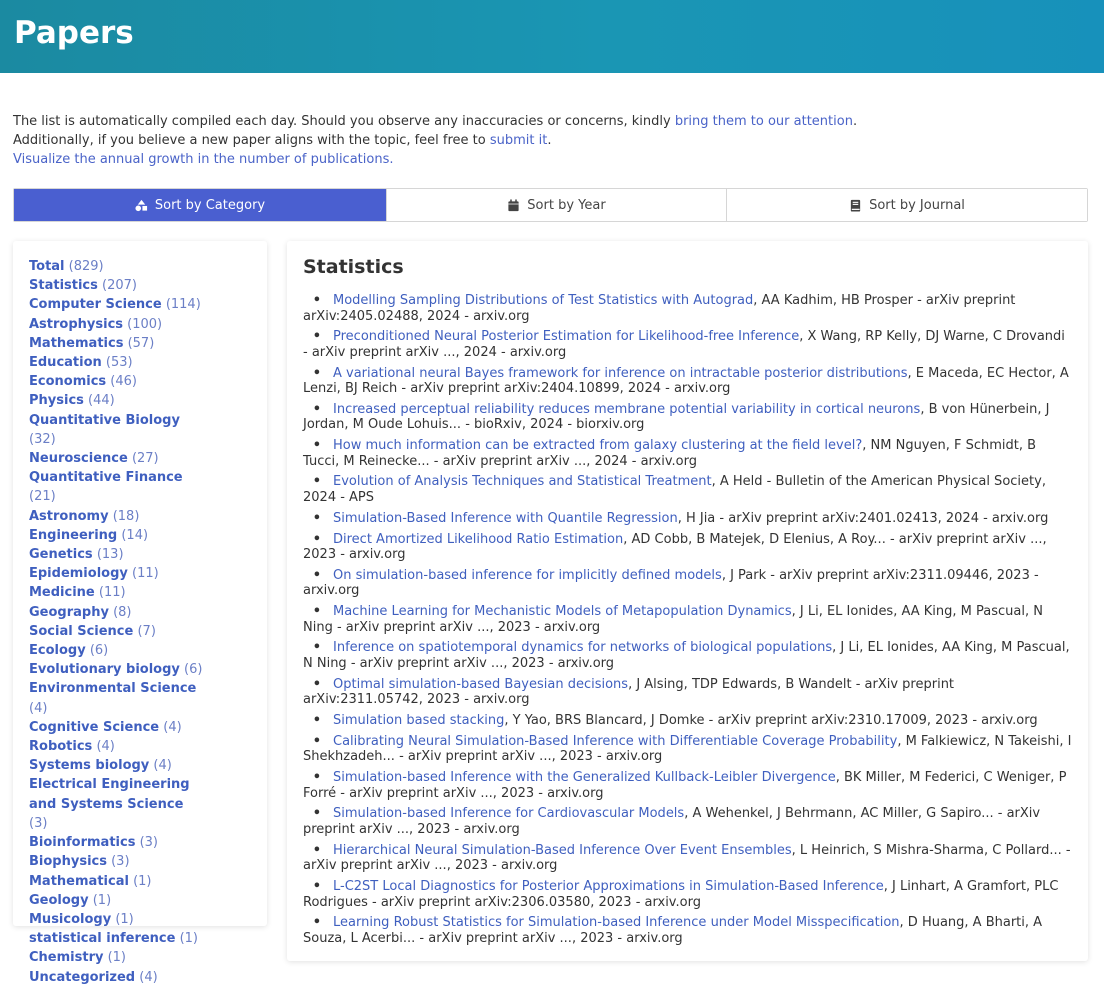 Image resolution: width=1104 pixels, height=987 pixels. Describe the element at coordinates (200, 205) in the screenshot. I see `sort-by-category-button: Sort by Category` at that location.